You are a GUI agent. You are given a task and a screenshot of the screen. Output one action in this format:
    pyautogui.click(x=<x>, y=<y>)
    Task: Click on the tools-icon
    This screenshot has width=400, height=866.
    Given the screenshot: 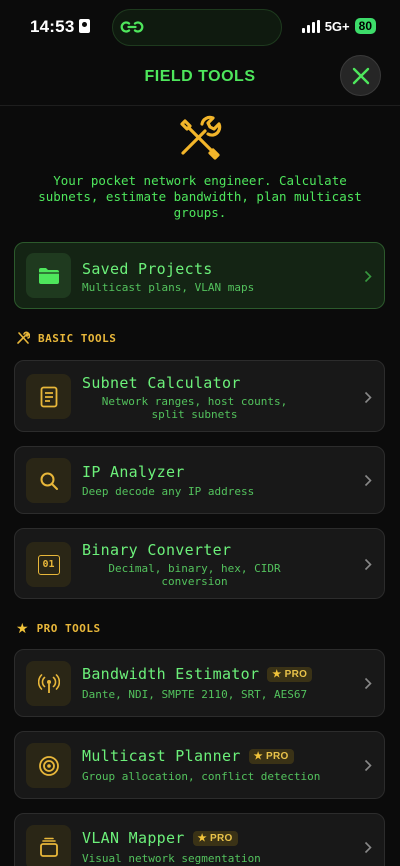 What is the action you would take?
    pyautogui.click(x=201, y=137)
    